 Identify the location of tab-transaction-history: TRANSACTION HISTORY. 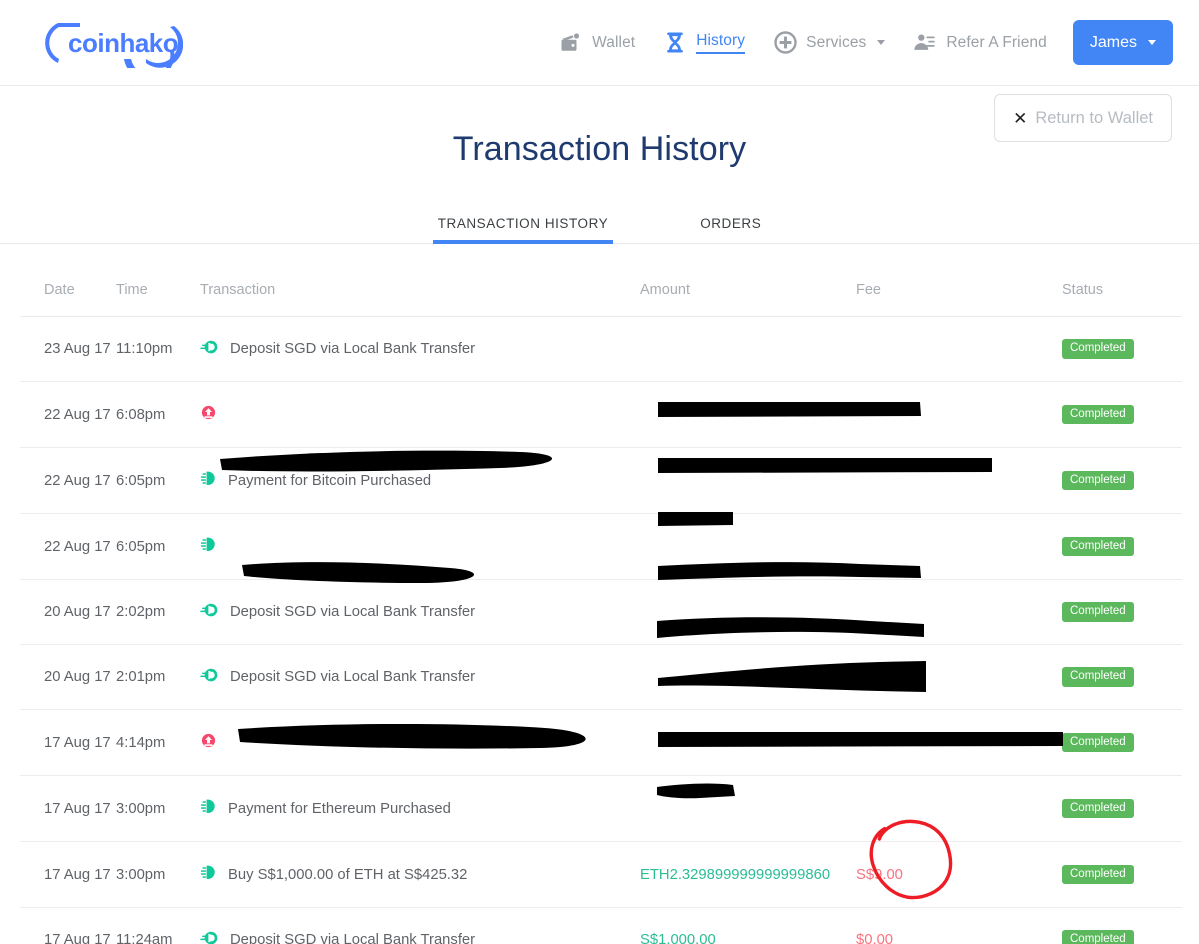
(523, 230).